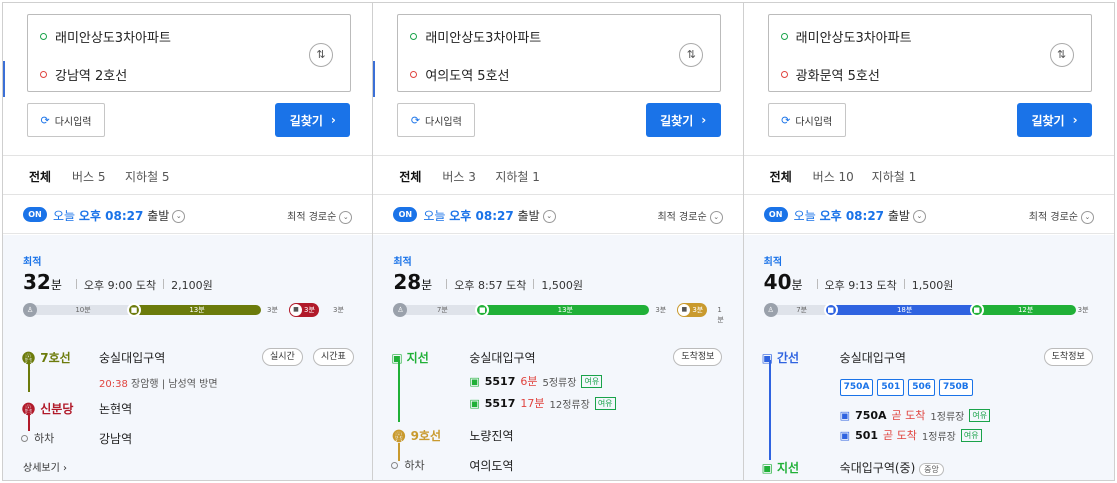 Image resolution: width=1117 pixels, height=483 pixels. Describe the element at coordinates (491, 436) in the screenshot. I see `step-station: 노량진역` at that location.